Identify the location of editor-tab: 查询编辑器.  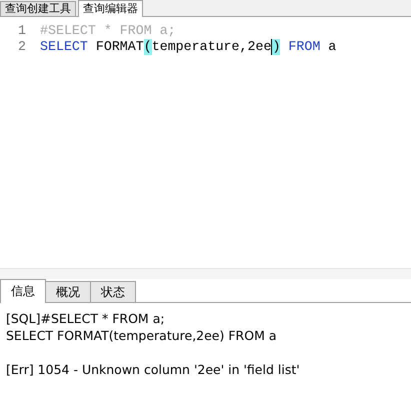
(110, 8).